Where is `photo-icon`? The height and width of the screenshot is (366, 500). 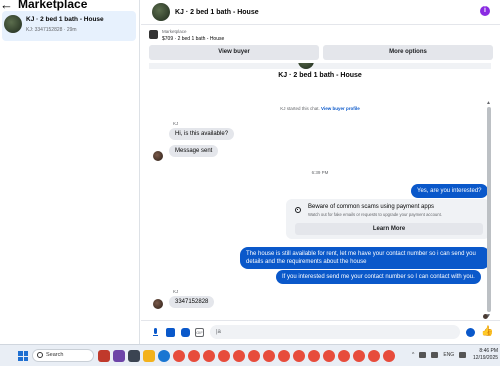 photo-icon is located at coordinates (170, 332).